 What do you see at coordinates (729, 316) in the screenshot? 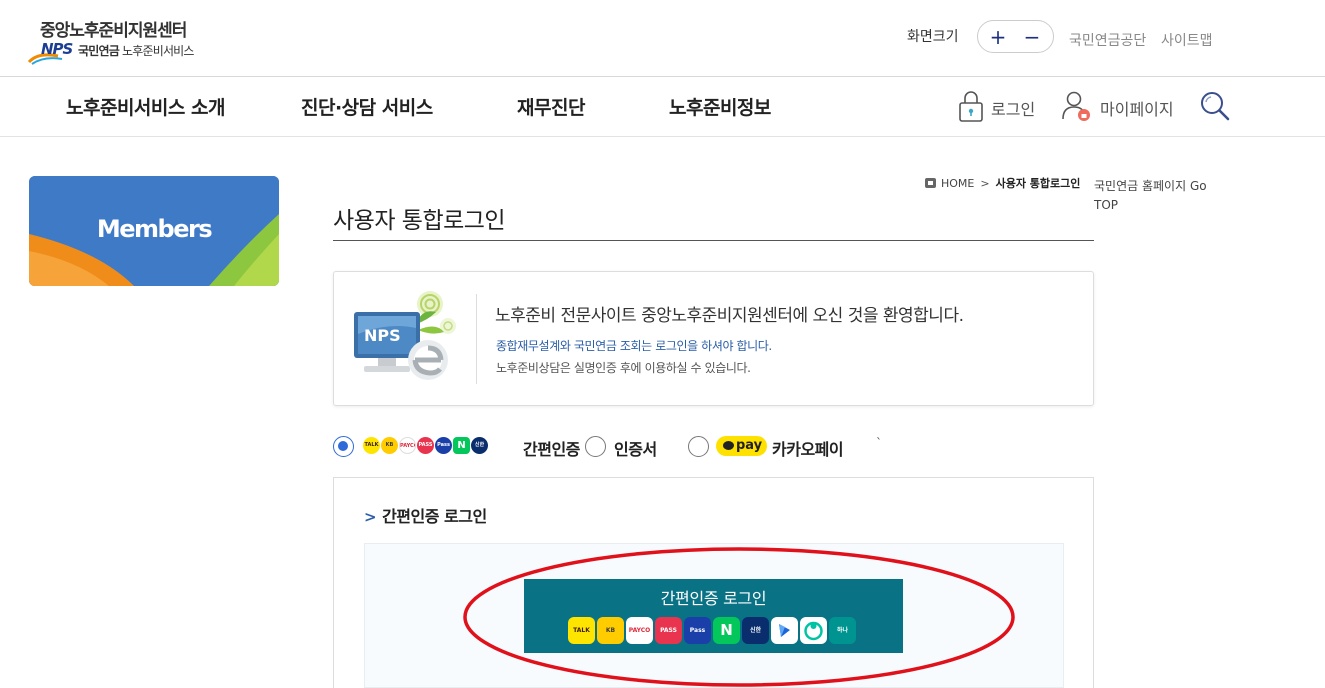
I see `welcome-message: 노후준비 전문사이트 중앙노후준비지원센터에 오신 것을 환영합니다.` at bounding box center [729, 316].